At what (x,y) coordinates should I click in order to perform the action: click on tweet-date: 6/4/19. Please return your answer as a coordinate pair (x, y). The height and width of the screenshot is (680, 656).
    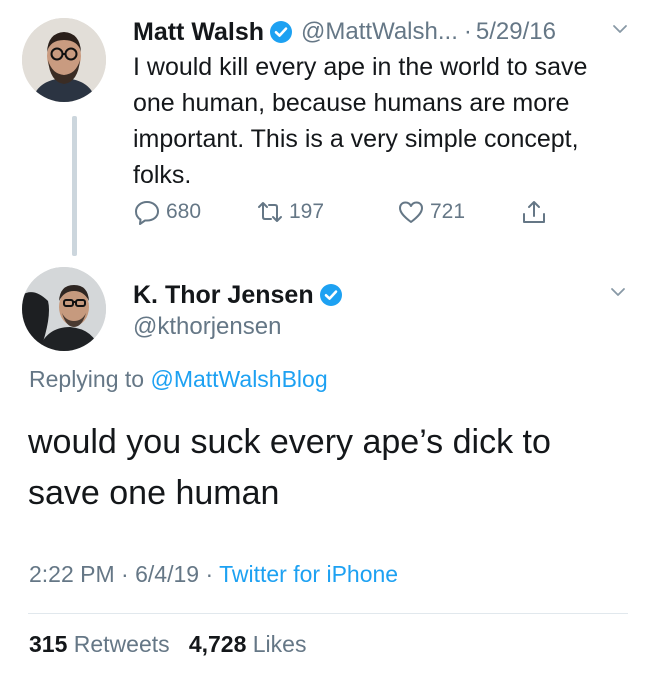
    Looking at the image, I should click on (167, 574).